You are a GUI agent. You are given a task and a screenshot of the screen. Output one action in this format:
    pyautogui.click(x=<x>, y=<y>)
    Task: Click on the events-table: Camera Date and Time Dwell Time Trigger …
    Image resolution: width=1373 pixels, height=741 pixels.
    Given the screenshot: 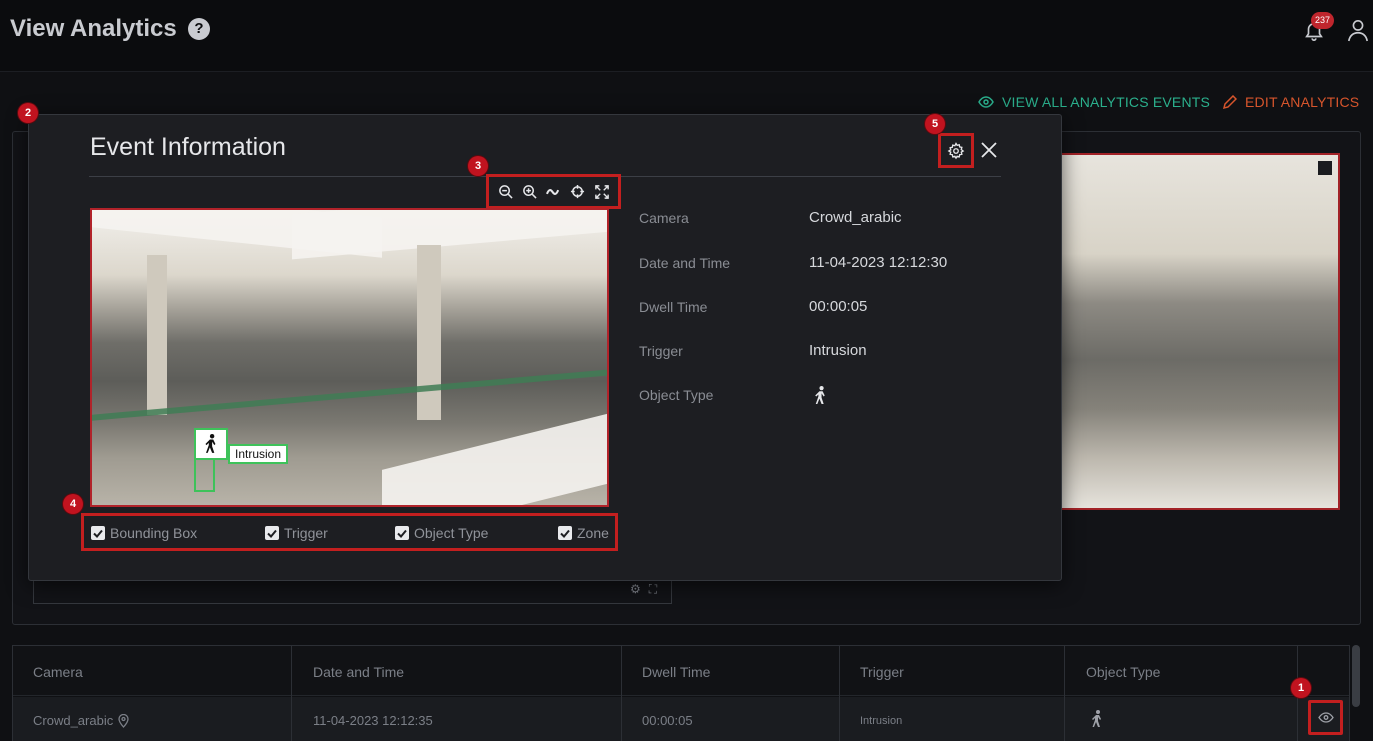 What is the action you would take?
    pyautogui.click(x=681, y=693)
    